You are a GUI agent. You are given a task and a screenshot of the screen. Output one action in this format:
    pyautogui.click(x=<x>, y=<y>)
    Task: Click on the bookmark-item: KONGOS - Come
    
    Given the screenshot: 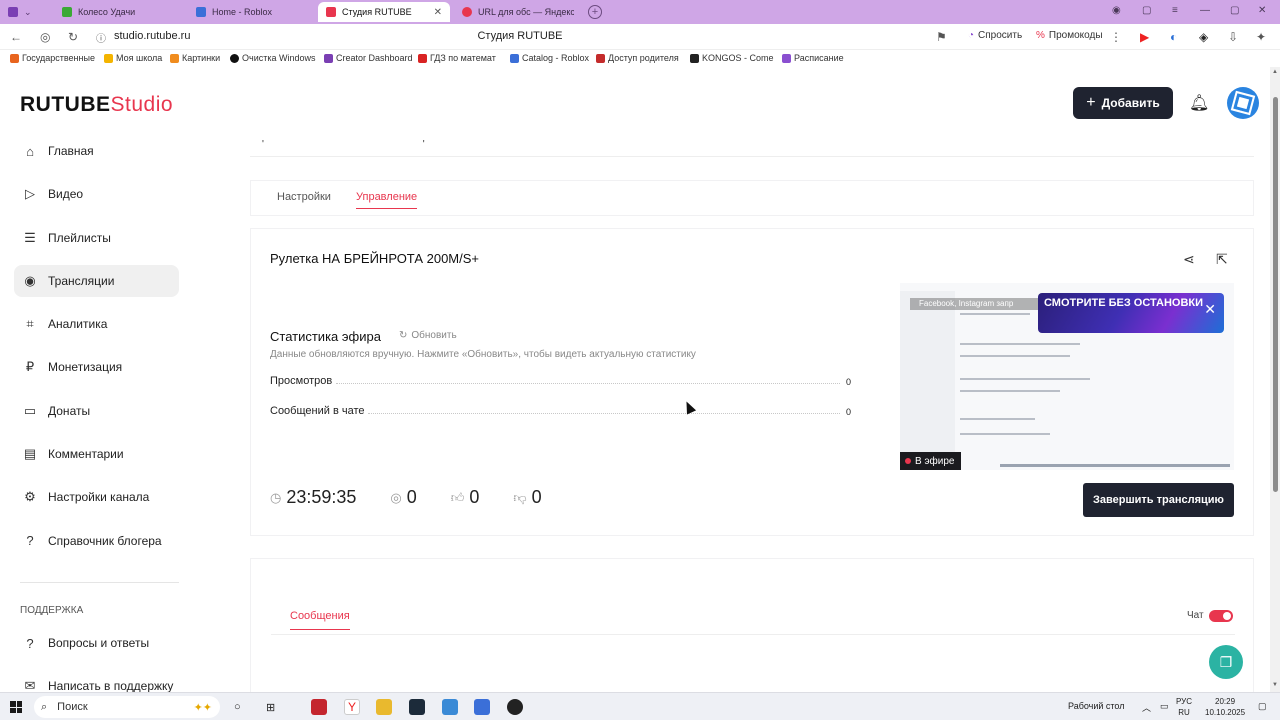 What is the action you would take?
    pyautogui.click(x=732, y=58)
    